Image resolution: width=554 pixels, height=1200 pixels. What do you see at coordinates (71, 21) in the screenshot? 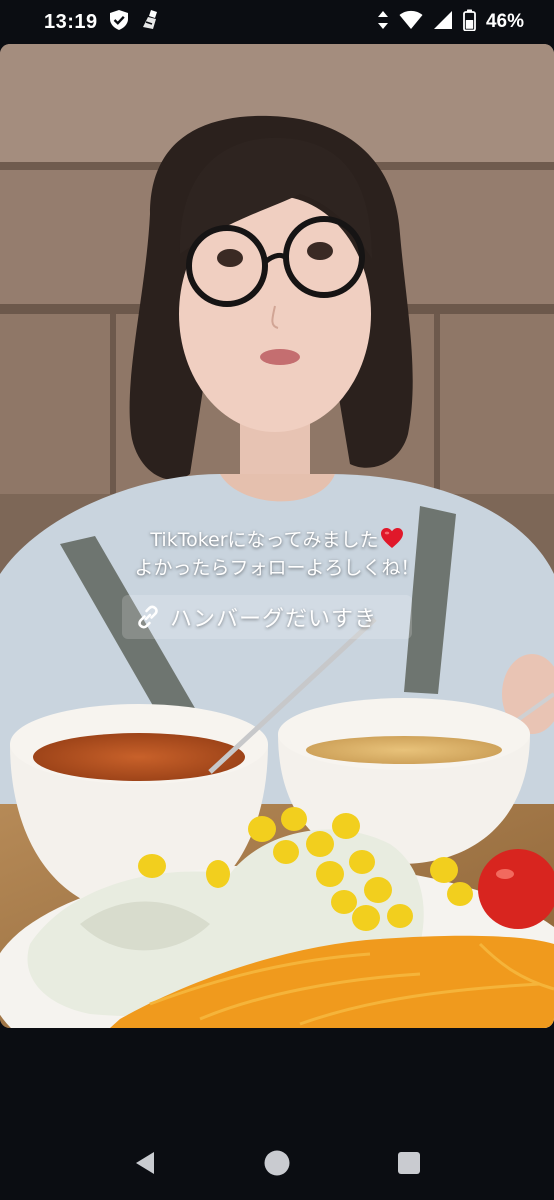
I see `status-time: 13:19` at bounding box center [71, 21].